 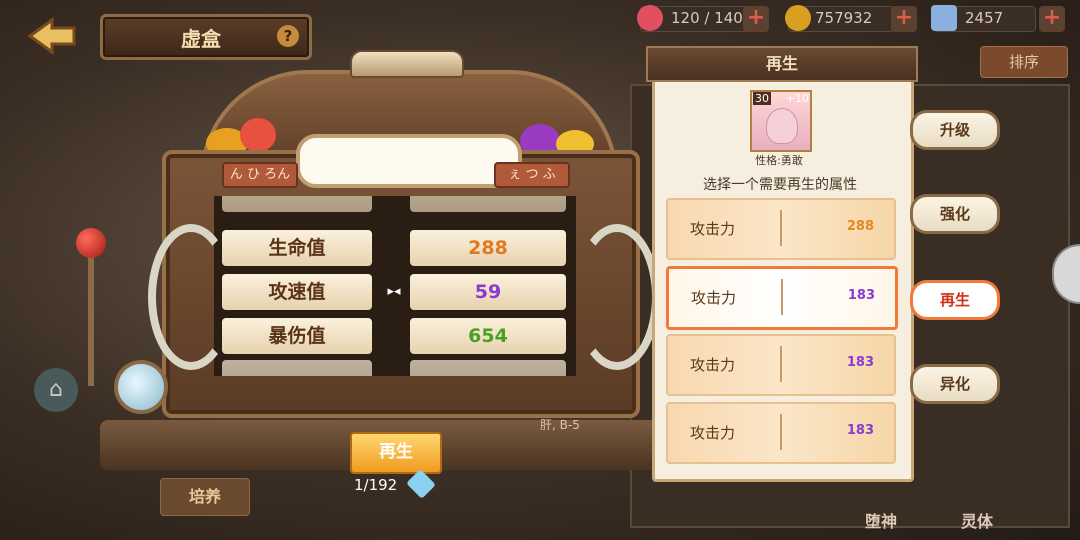 What do you see at coordinates (258, 135) in the screenshot?
I see `apple-icon` at bounding box center [258, 135].